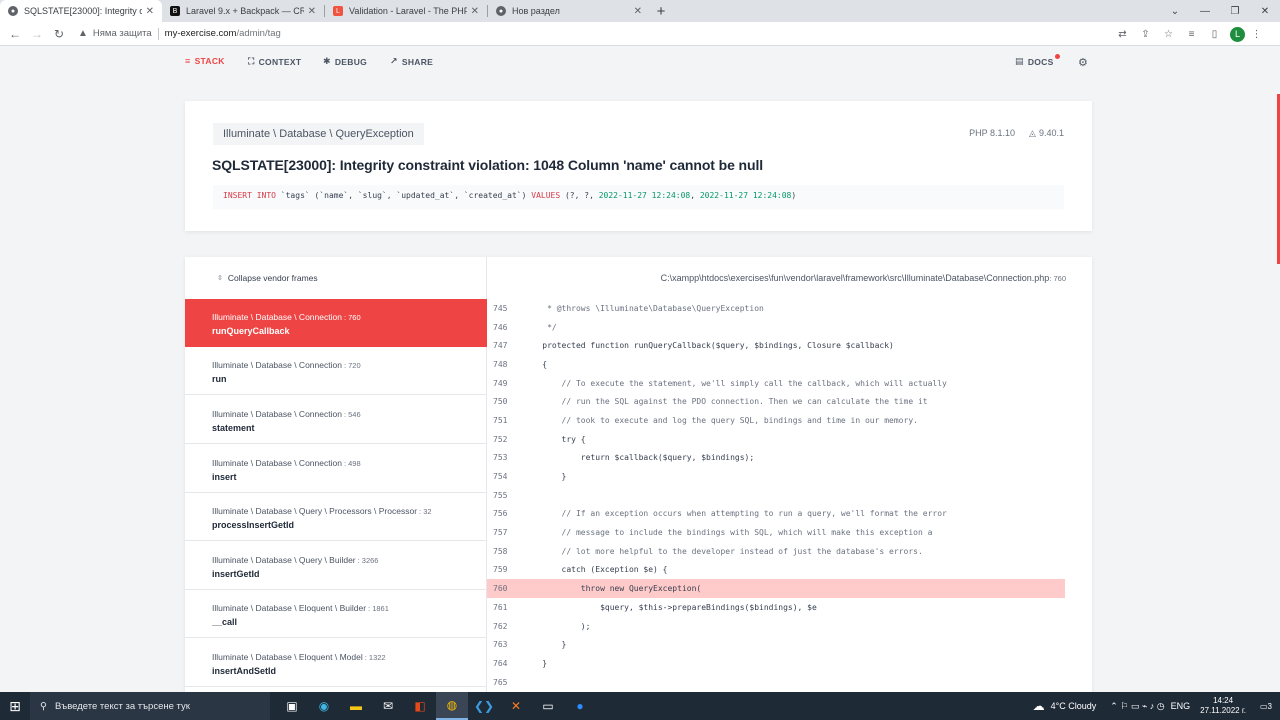  Describe the element at coordinates (220, 278) in the screenshot. I see `collapse-icon: ⇳` at that location.